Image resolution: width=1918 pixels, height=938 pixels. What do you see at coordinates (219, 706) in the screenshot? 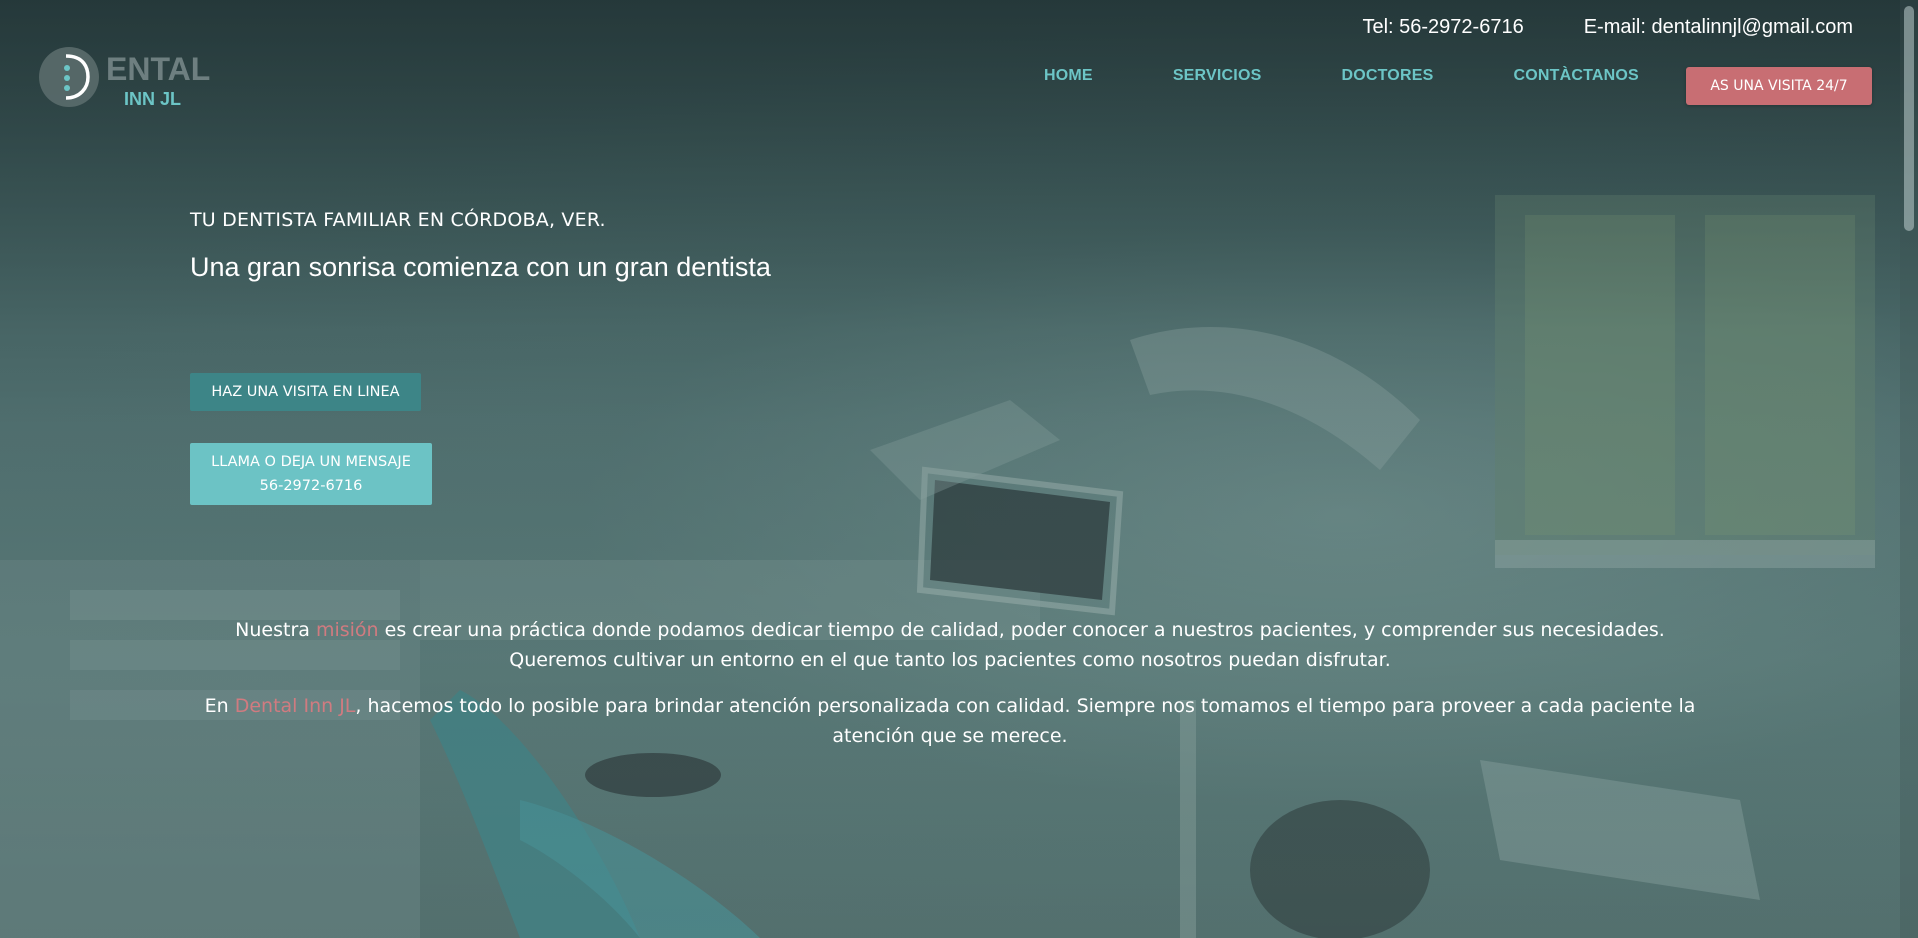
I see `mission-p2-text-a: En` at bounding box center [219, 706].